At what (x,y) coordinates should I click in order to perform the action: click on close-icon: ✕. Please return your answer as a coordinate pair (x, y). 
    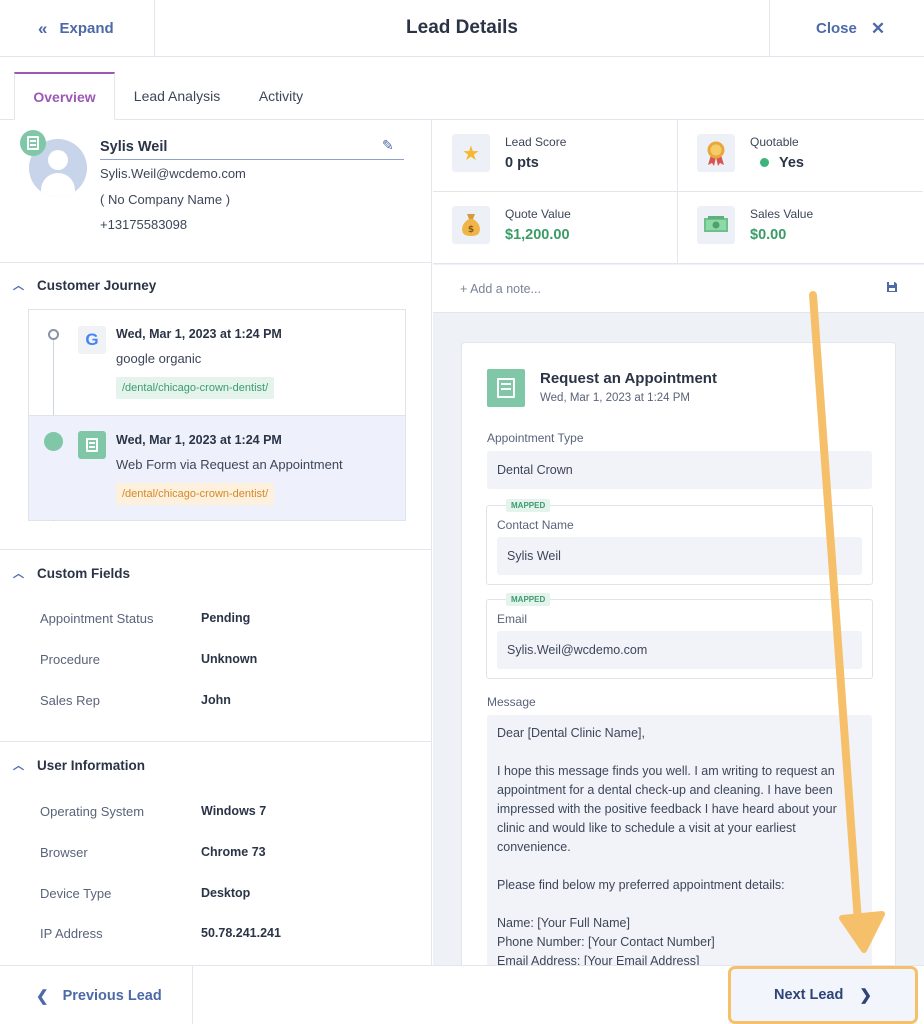
    Looking at the image, I should click on (878, 28).